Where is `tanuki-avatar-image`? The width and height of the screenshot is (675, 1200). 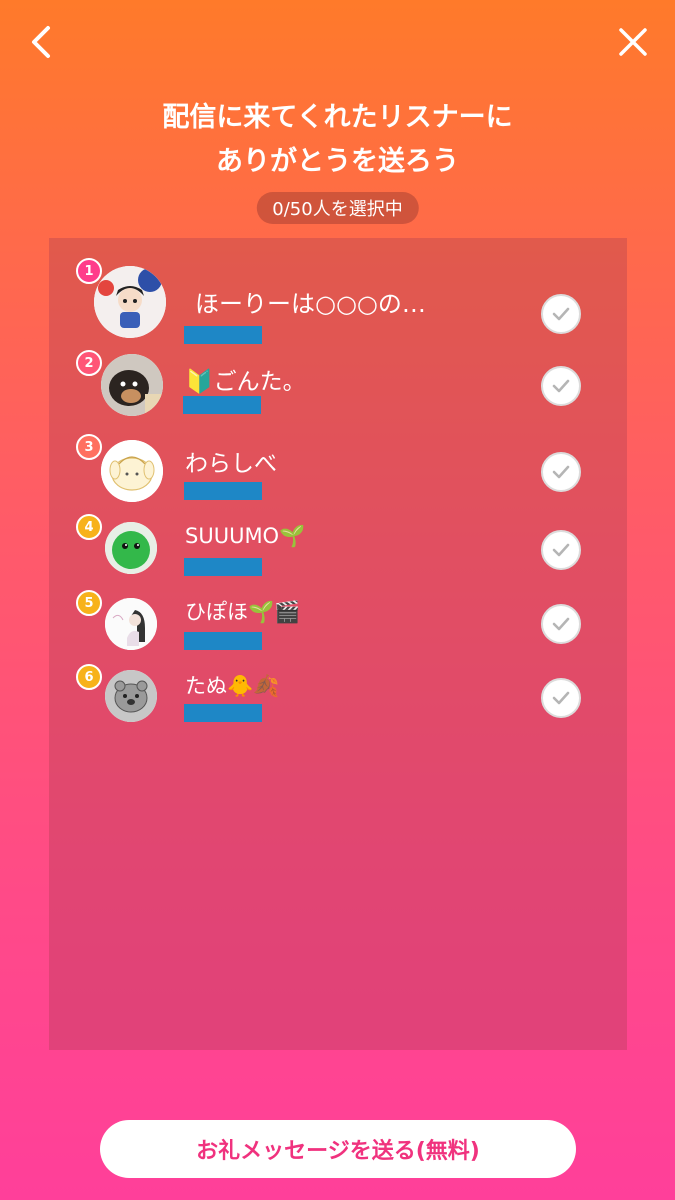
tanuki-avatar-image is located at coordinates (131, 696).